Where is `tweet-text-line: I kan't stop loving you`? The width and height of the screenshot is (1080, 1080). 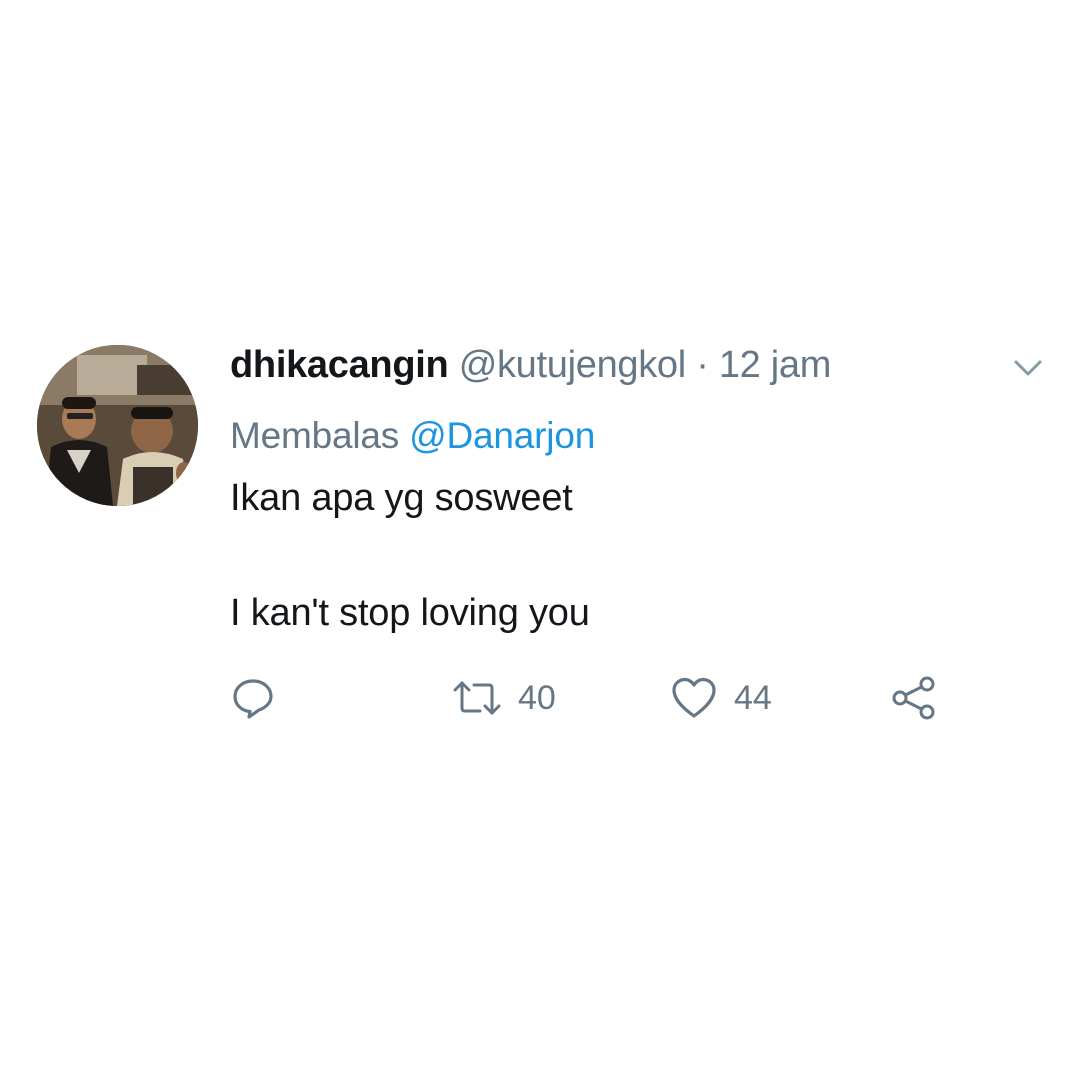 tweet-text-line: I kan't stop loving you is located at coordinates (410, 613).